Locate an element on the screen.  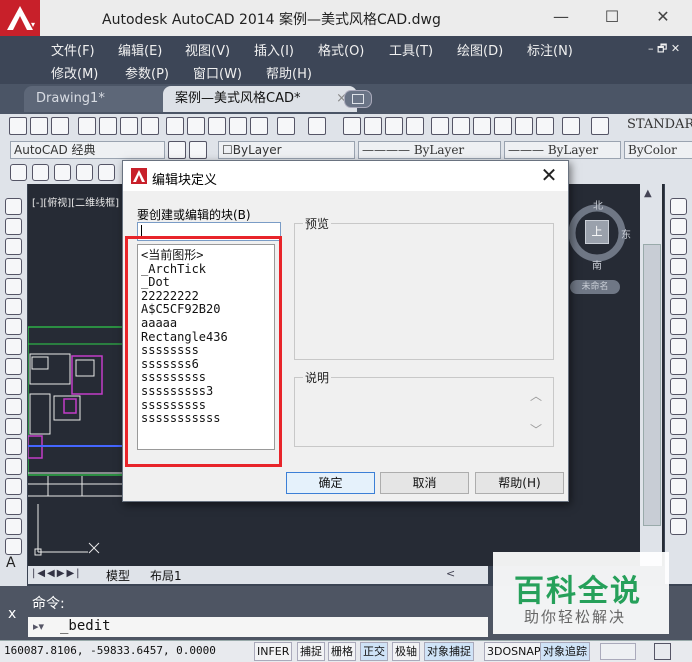
pan-icon is located at coordinates (352, 126).